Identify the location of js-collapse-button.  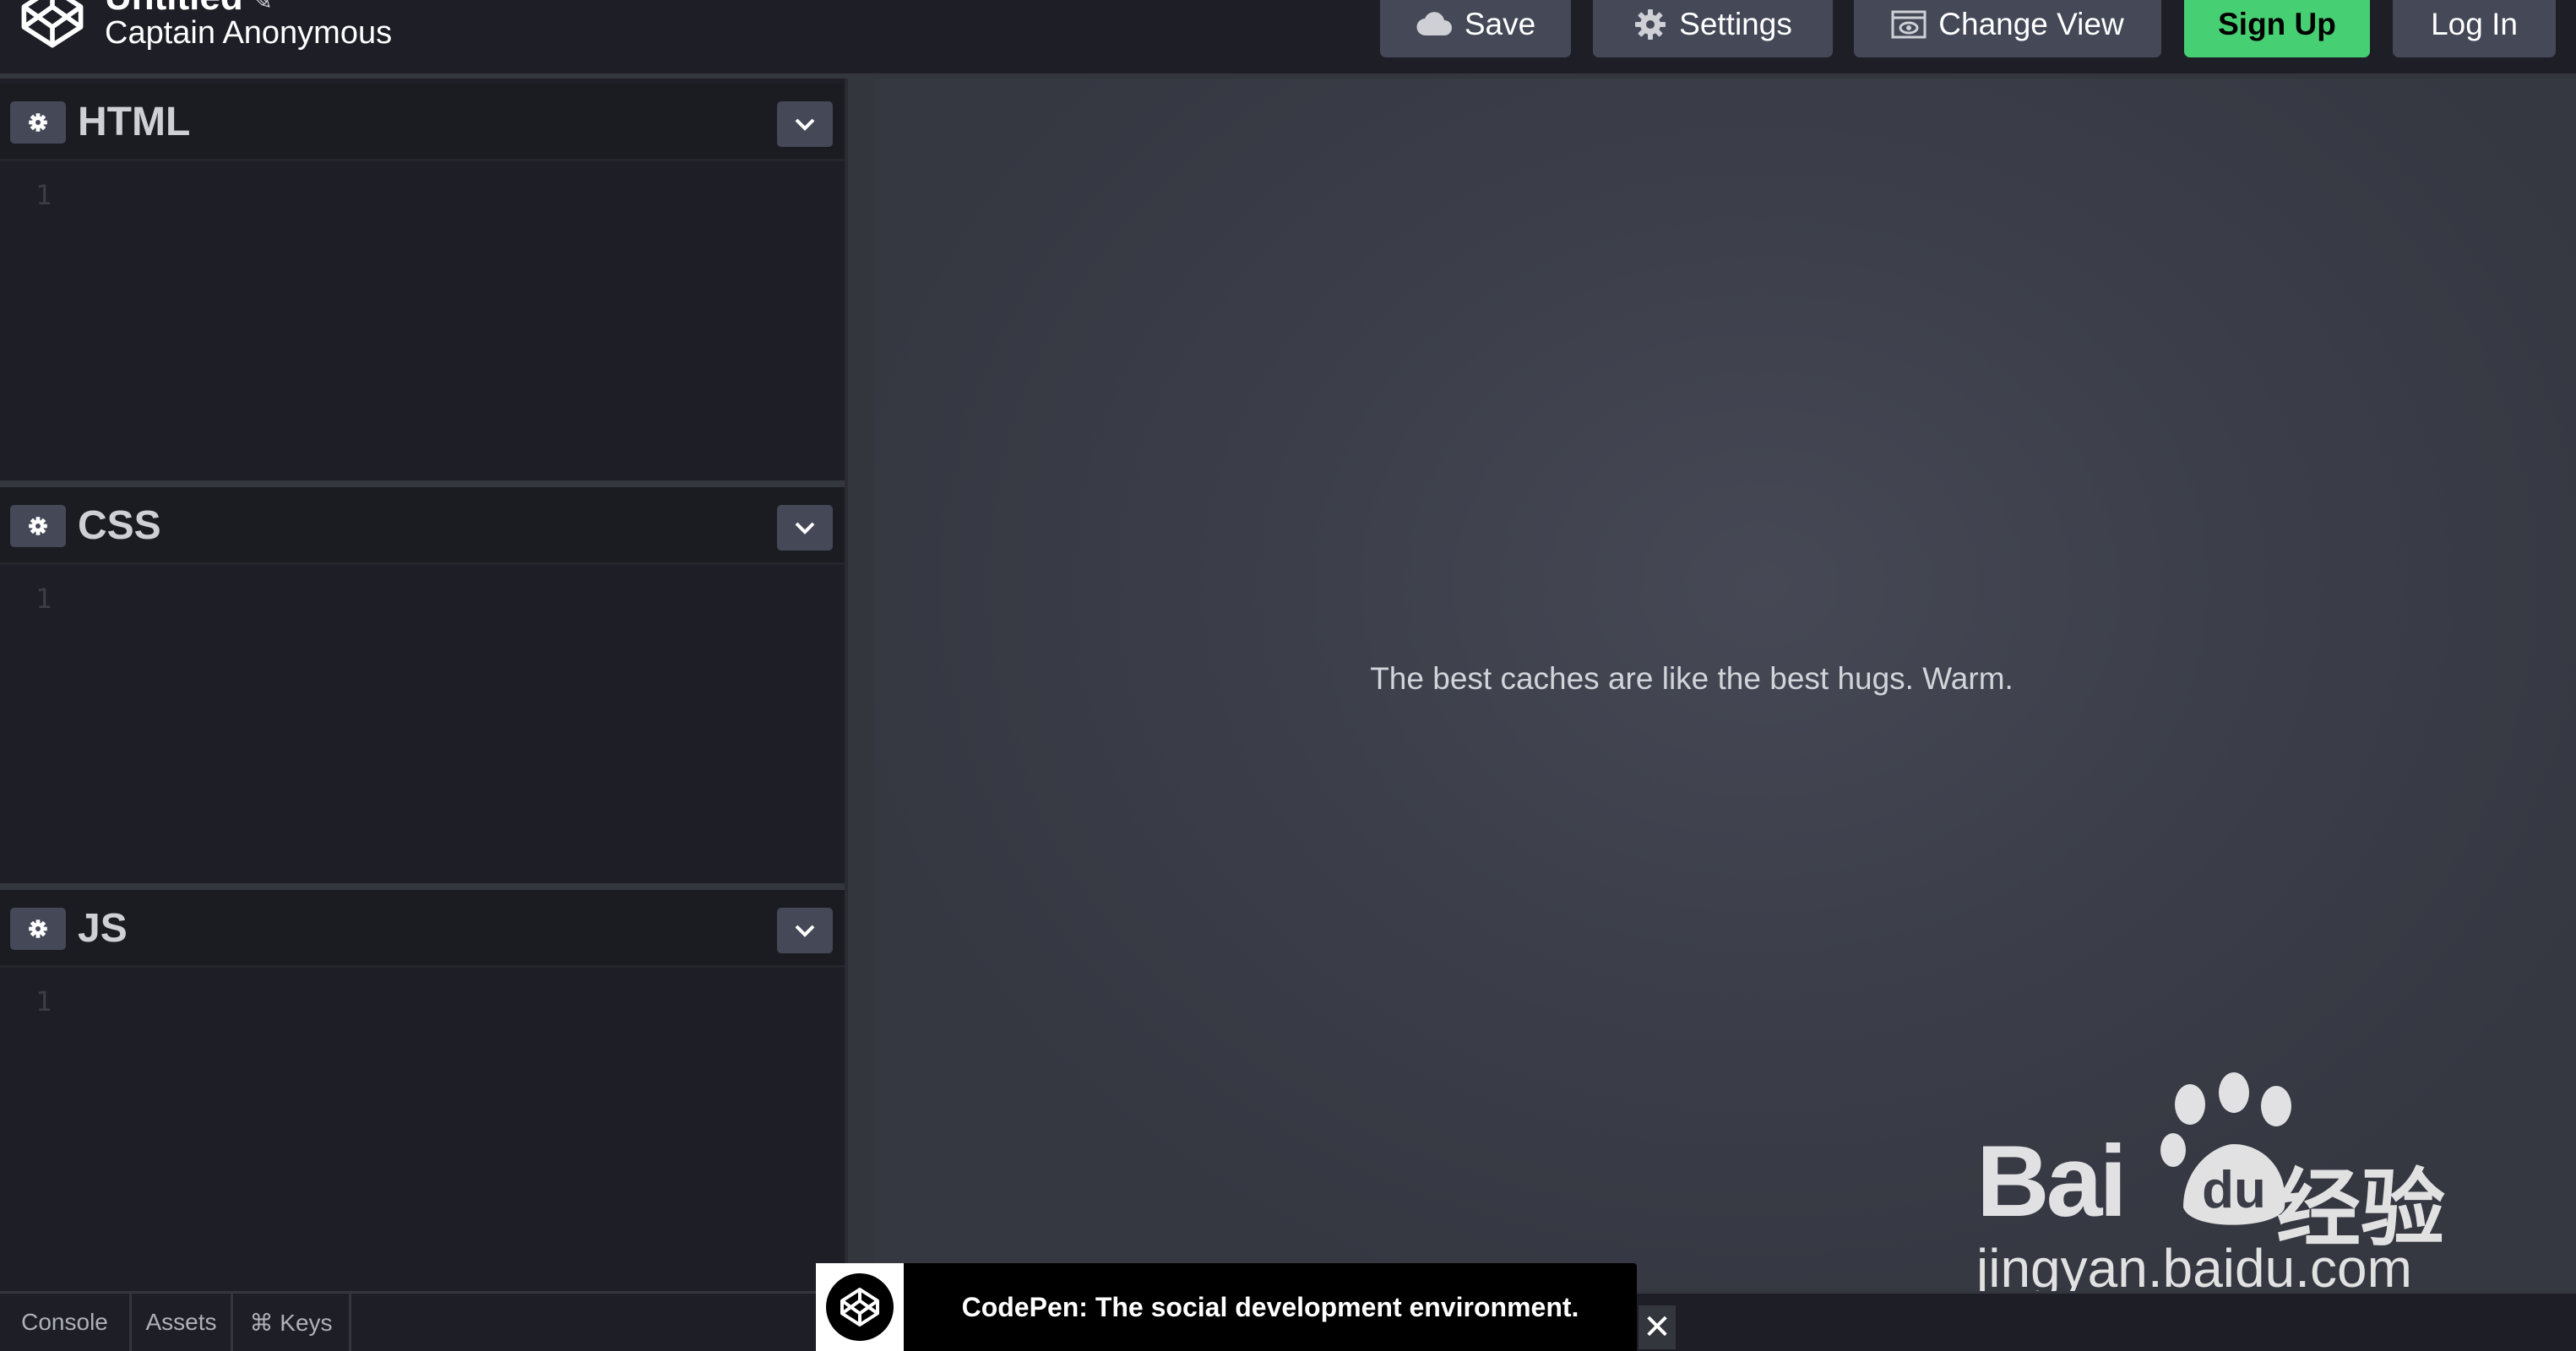
(805, 930).